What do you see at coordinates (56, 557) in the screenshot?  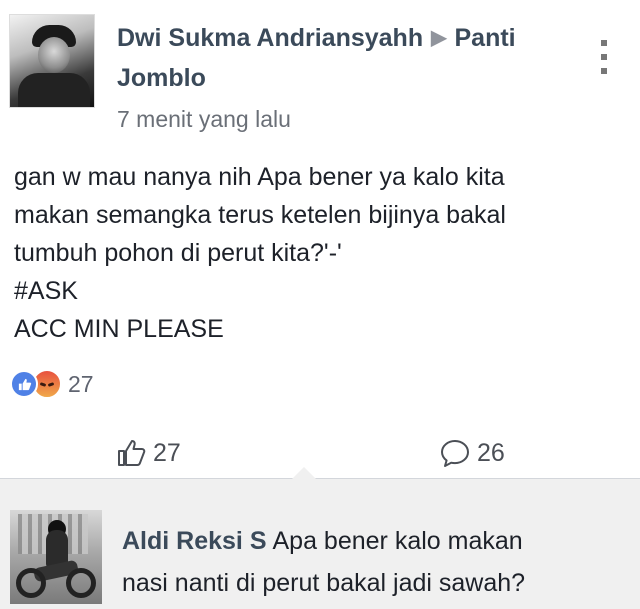 I see `commenter-avatar` at bounding box center [56, 557].